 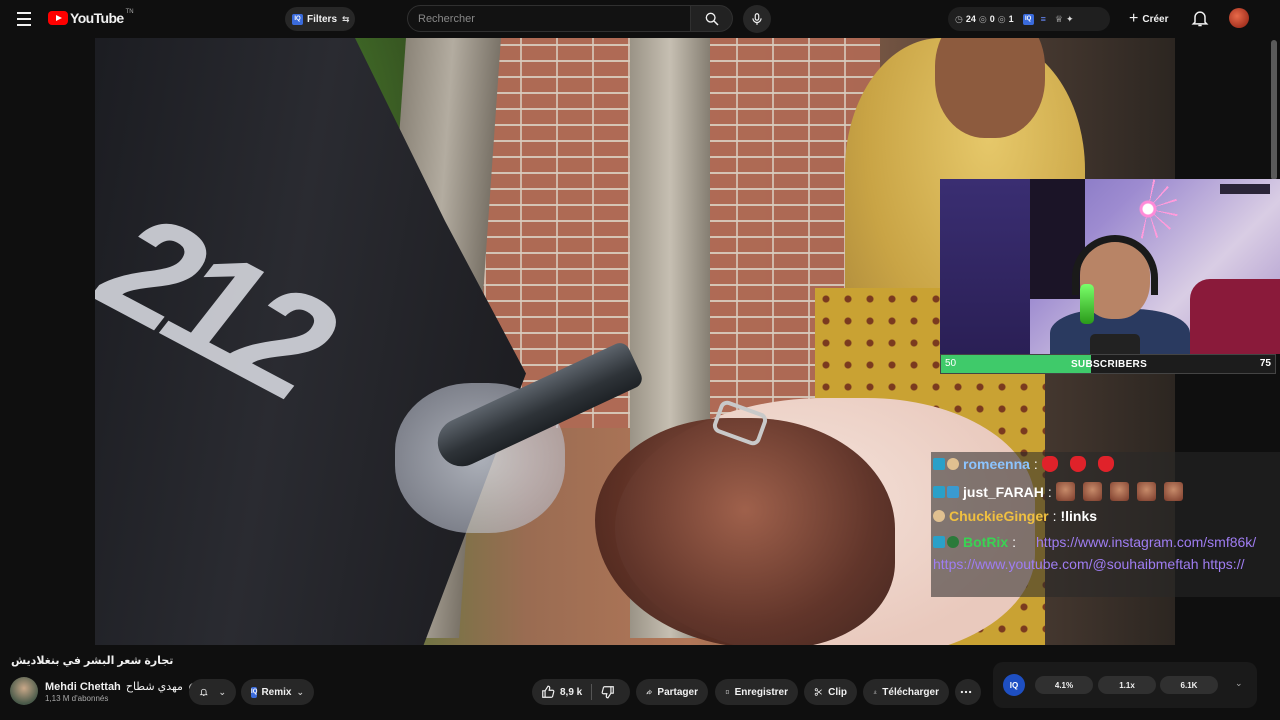 I want to click on trophy-icon: ♕, so click(x=1059, y=19).